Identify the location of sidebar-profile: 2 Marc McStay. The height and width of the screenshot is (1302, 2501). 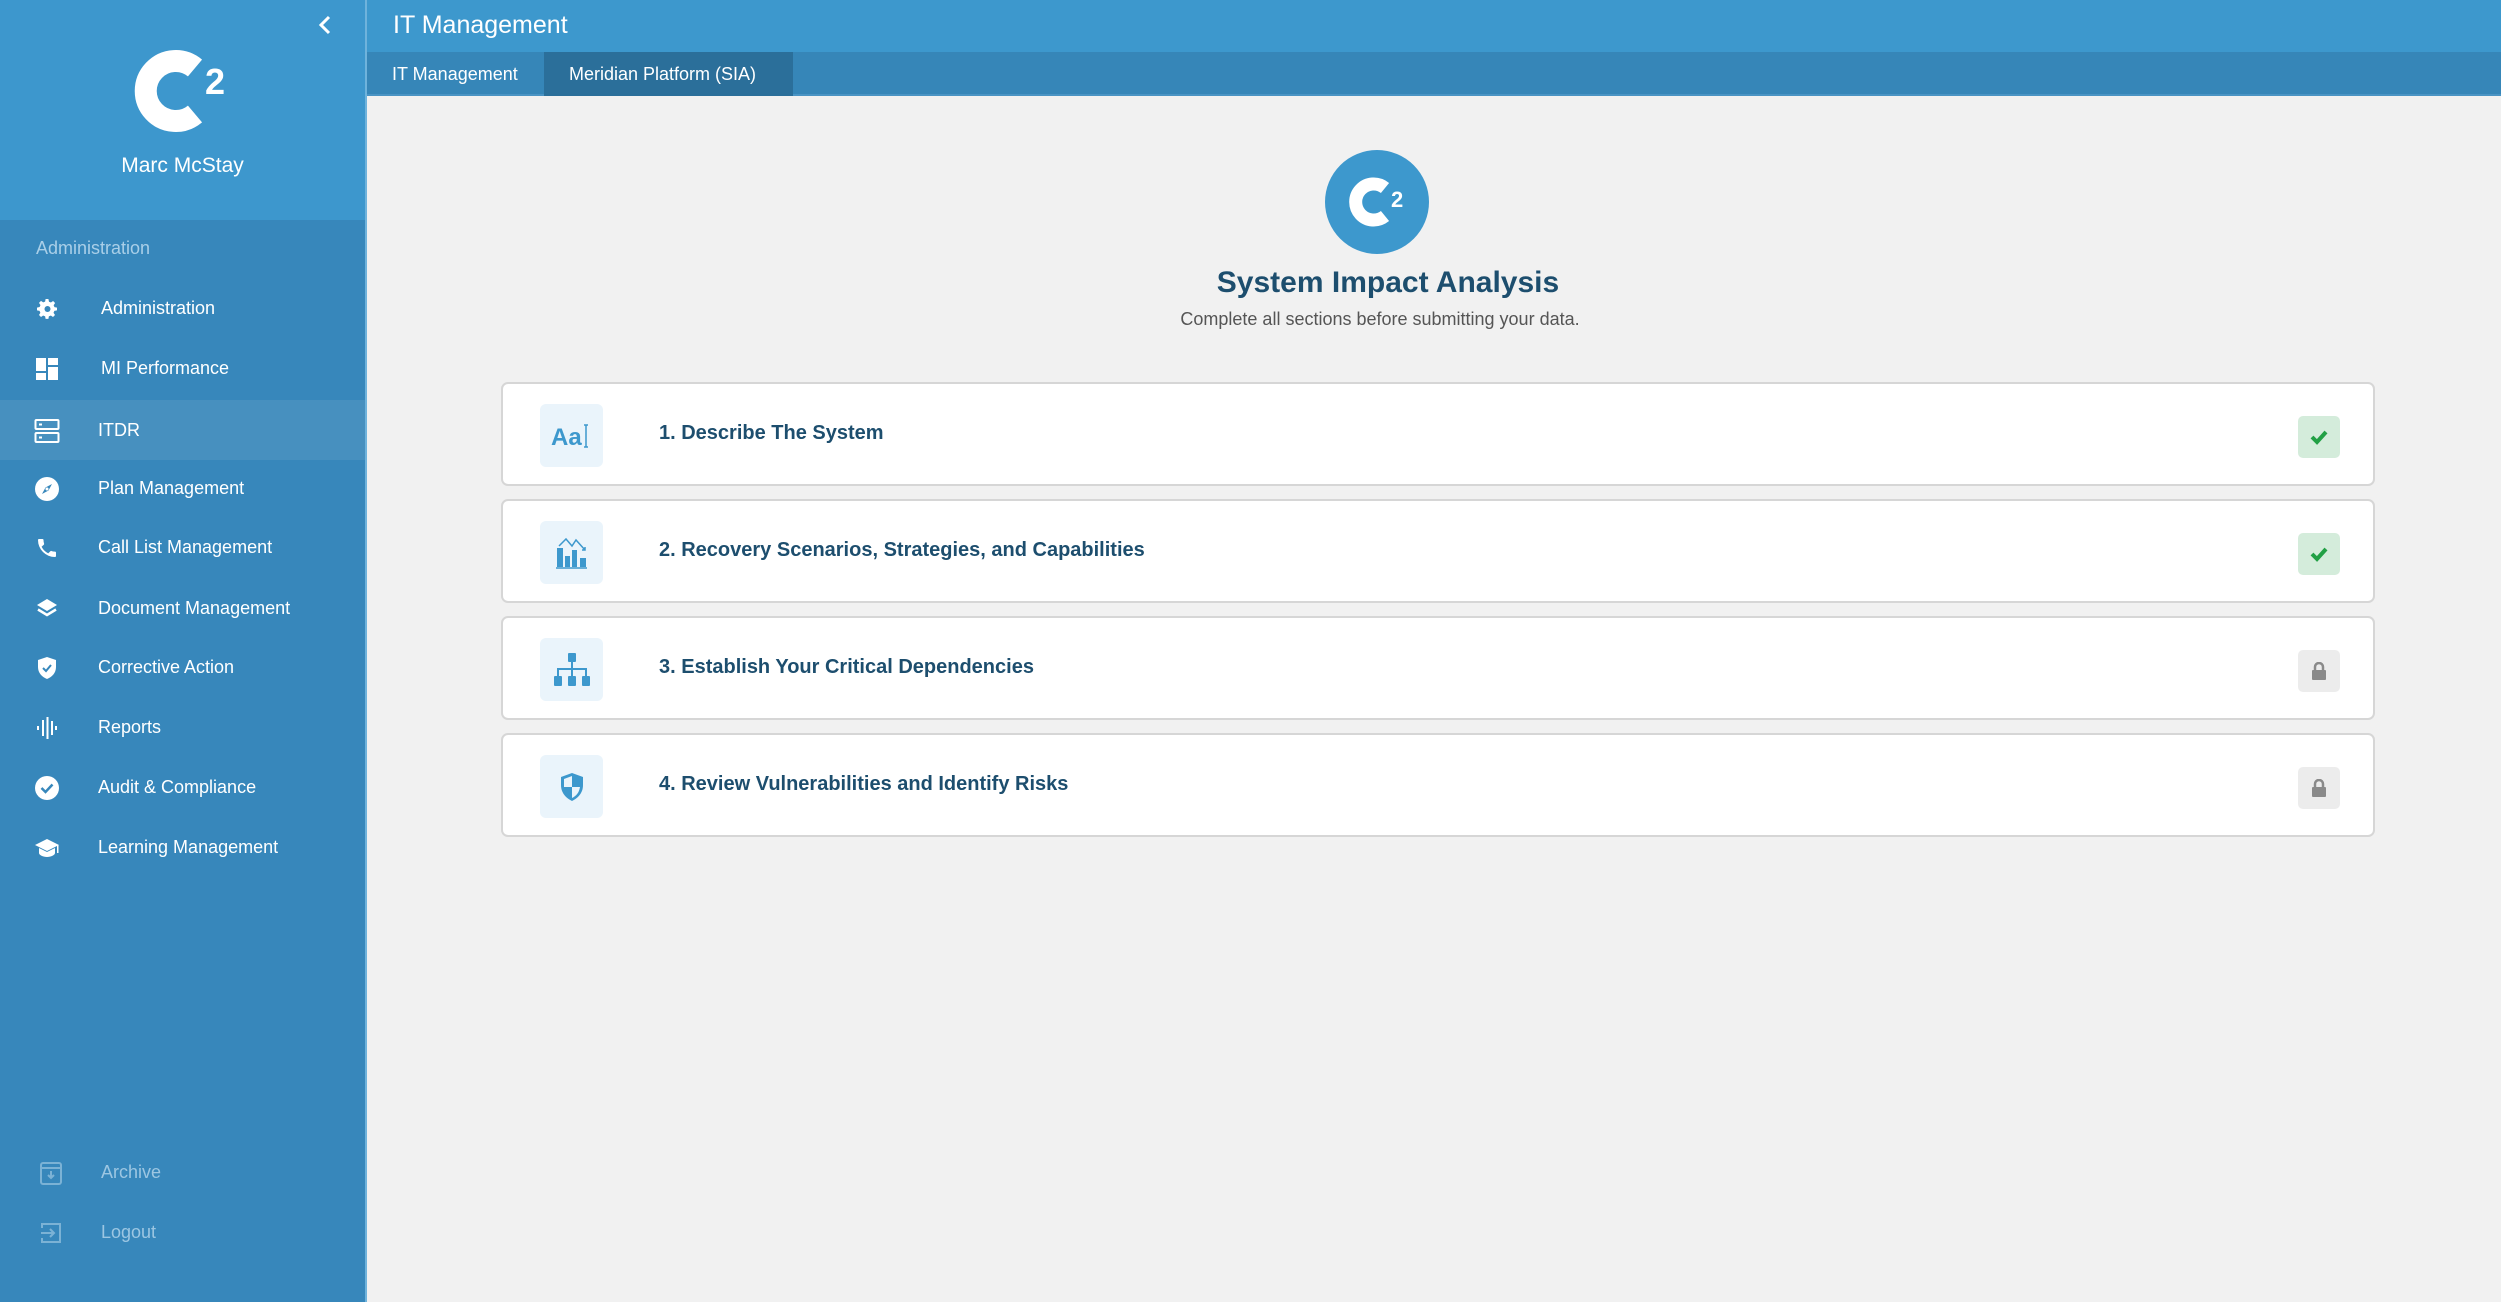
(182, 110).